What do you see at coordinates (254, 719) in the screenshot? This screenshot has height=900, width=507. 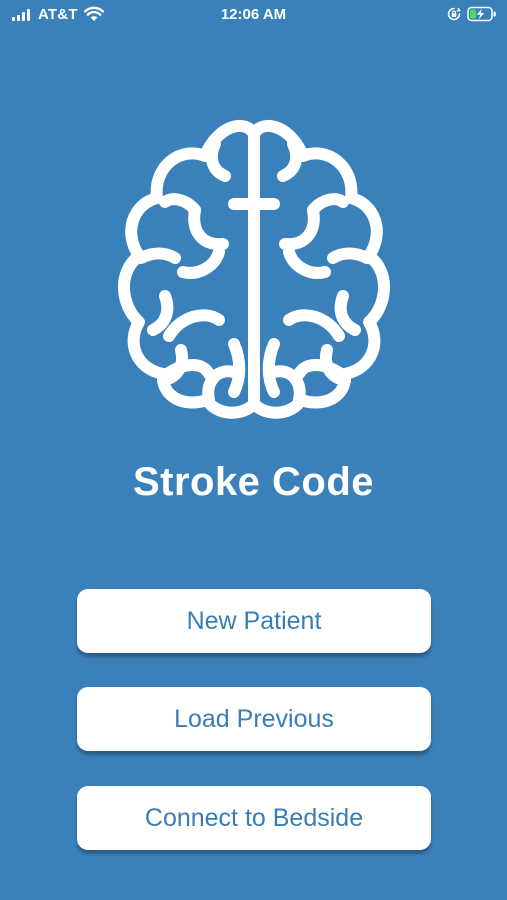 I see `load-previous-button: Load Previous` at bounding box center [254, 719].